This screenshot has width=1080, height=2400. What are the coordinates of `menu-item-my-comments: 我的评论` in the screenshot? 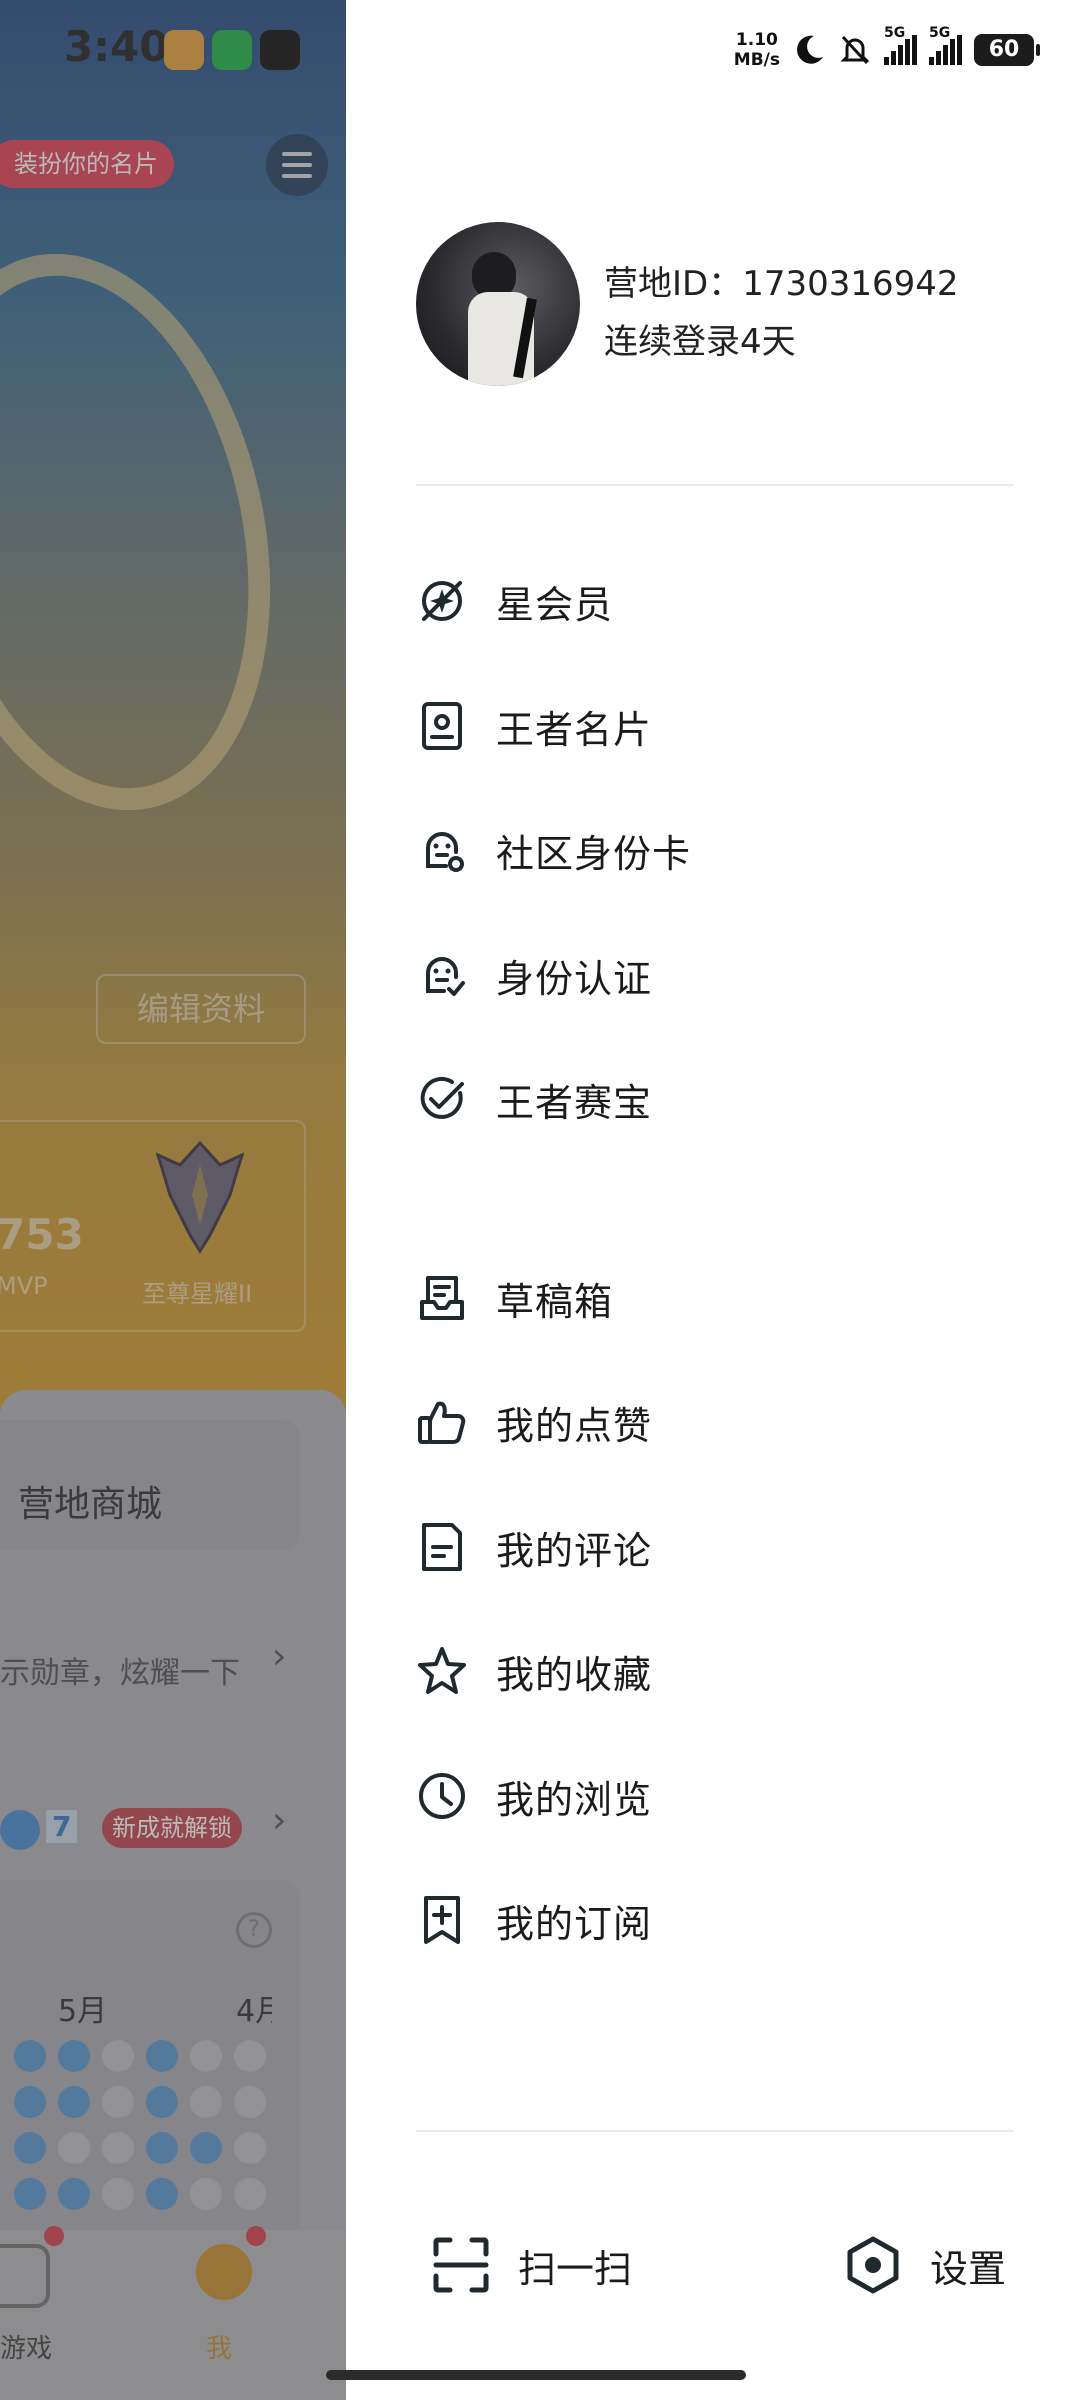 It's located at (715, 1547).